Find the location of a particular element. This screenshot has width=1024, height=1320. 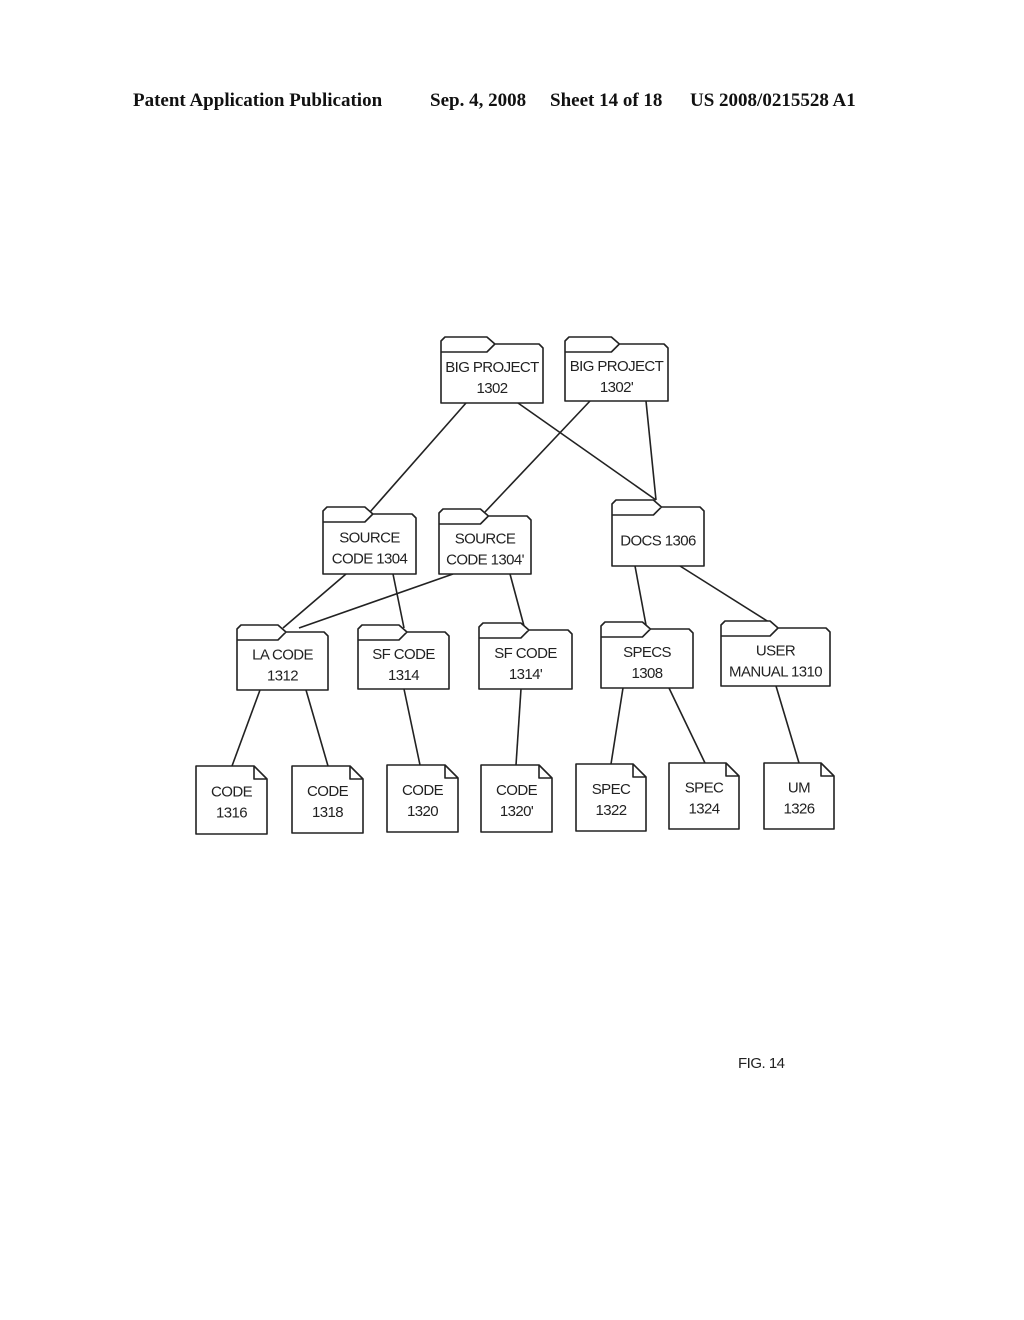

folder-node-docs1306: DOCS 1306 is located at coordinates (658, 533).